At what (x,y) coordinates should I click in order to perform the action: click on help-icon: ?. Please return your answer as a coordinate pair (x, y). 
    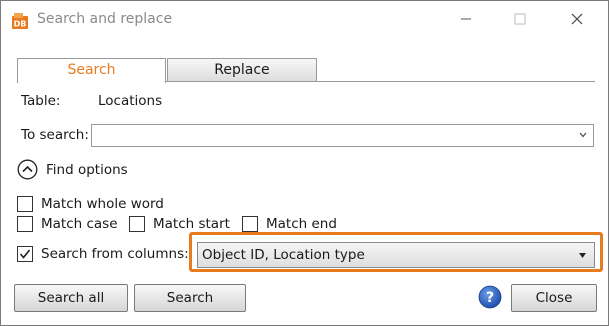
    Looking at the image, I should click on (490, 297).